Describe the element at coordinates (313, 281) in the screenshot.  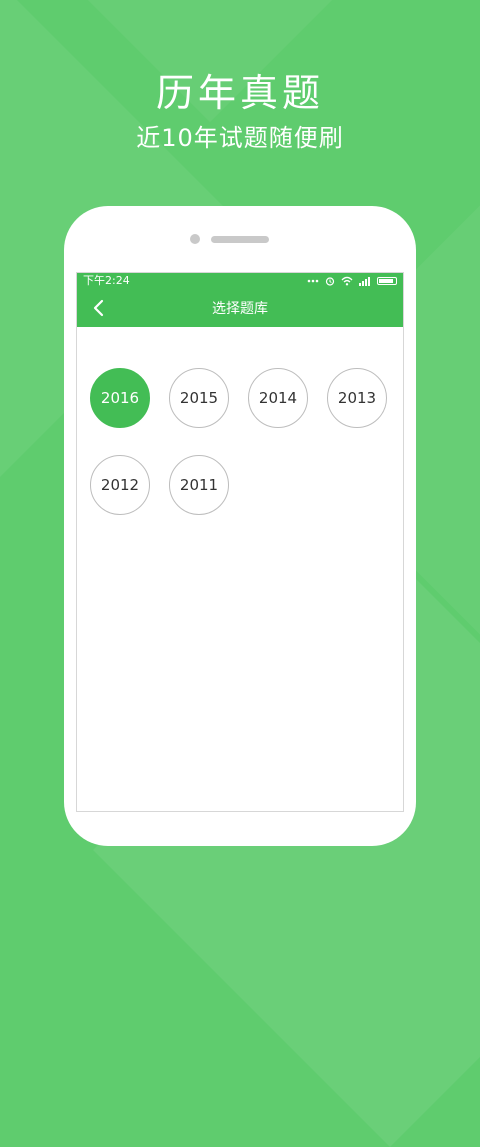
I see `more-dots-icon` at that location.